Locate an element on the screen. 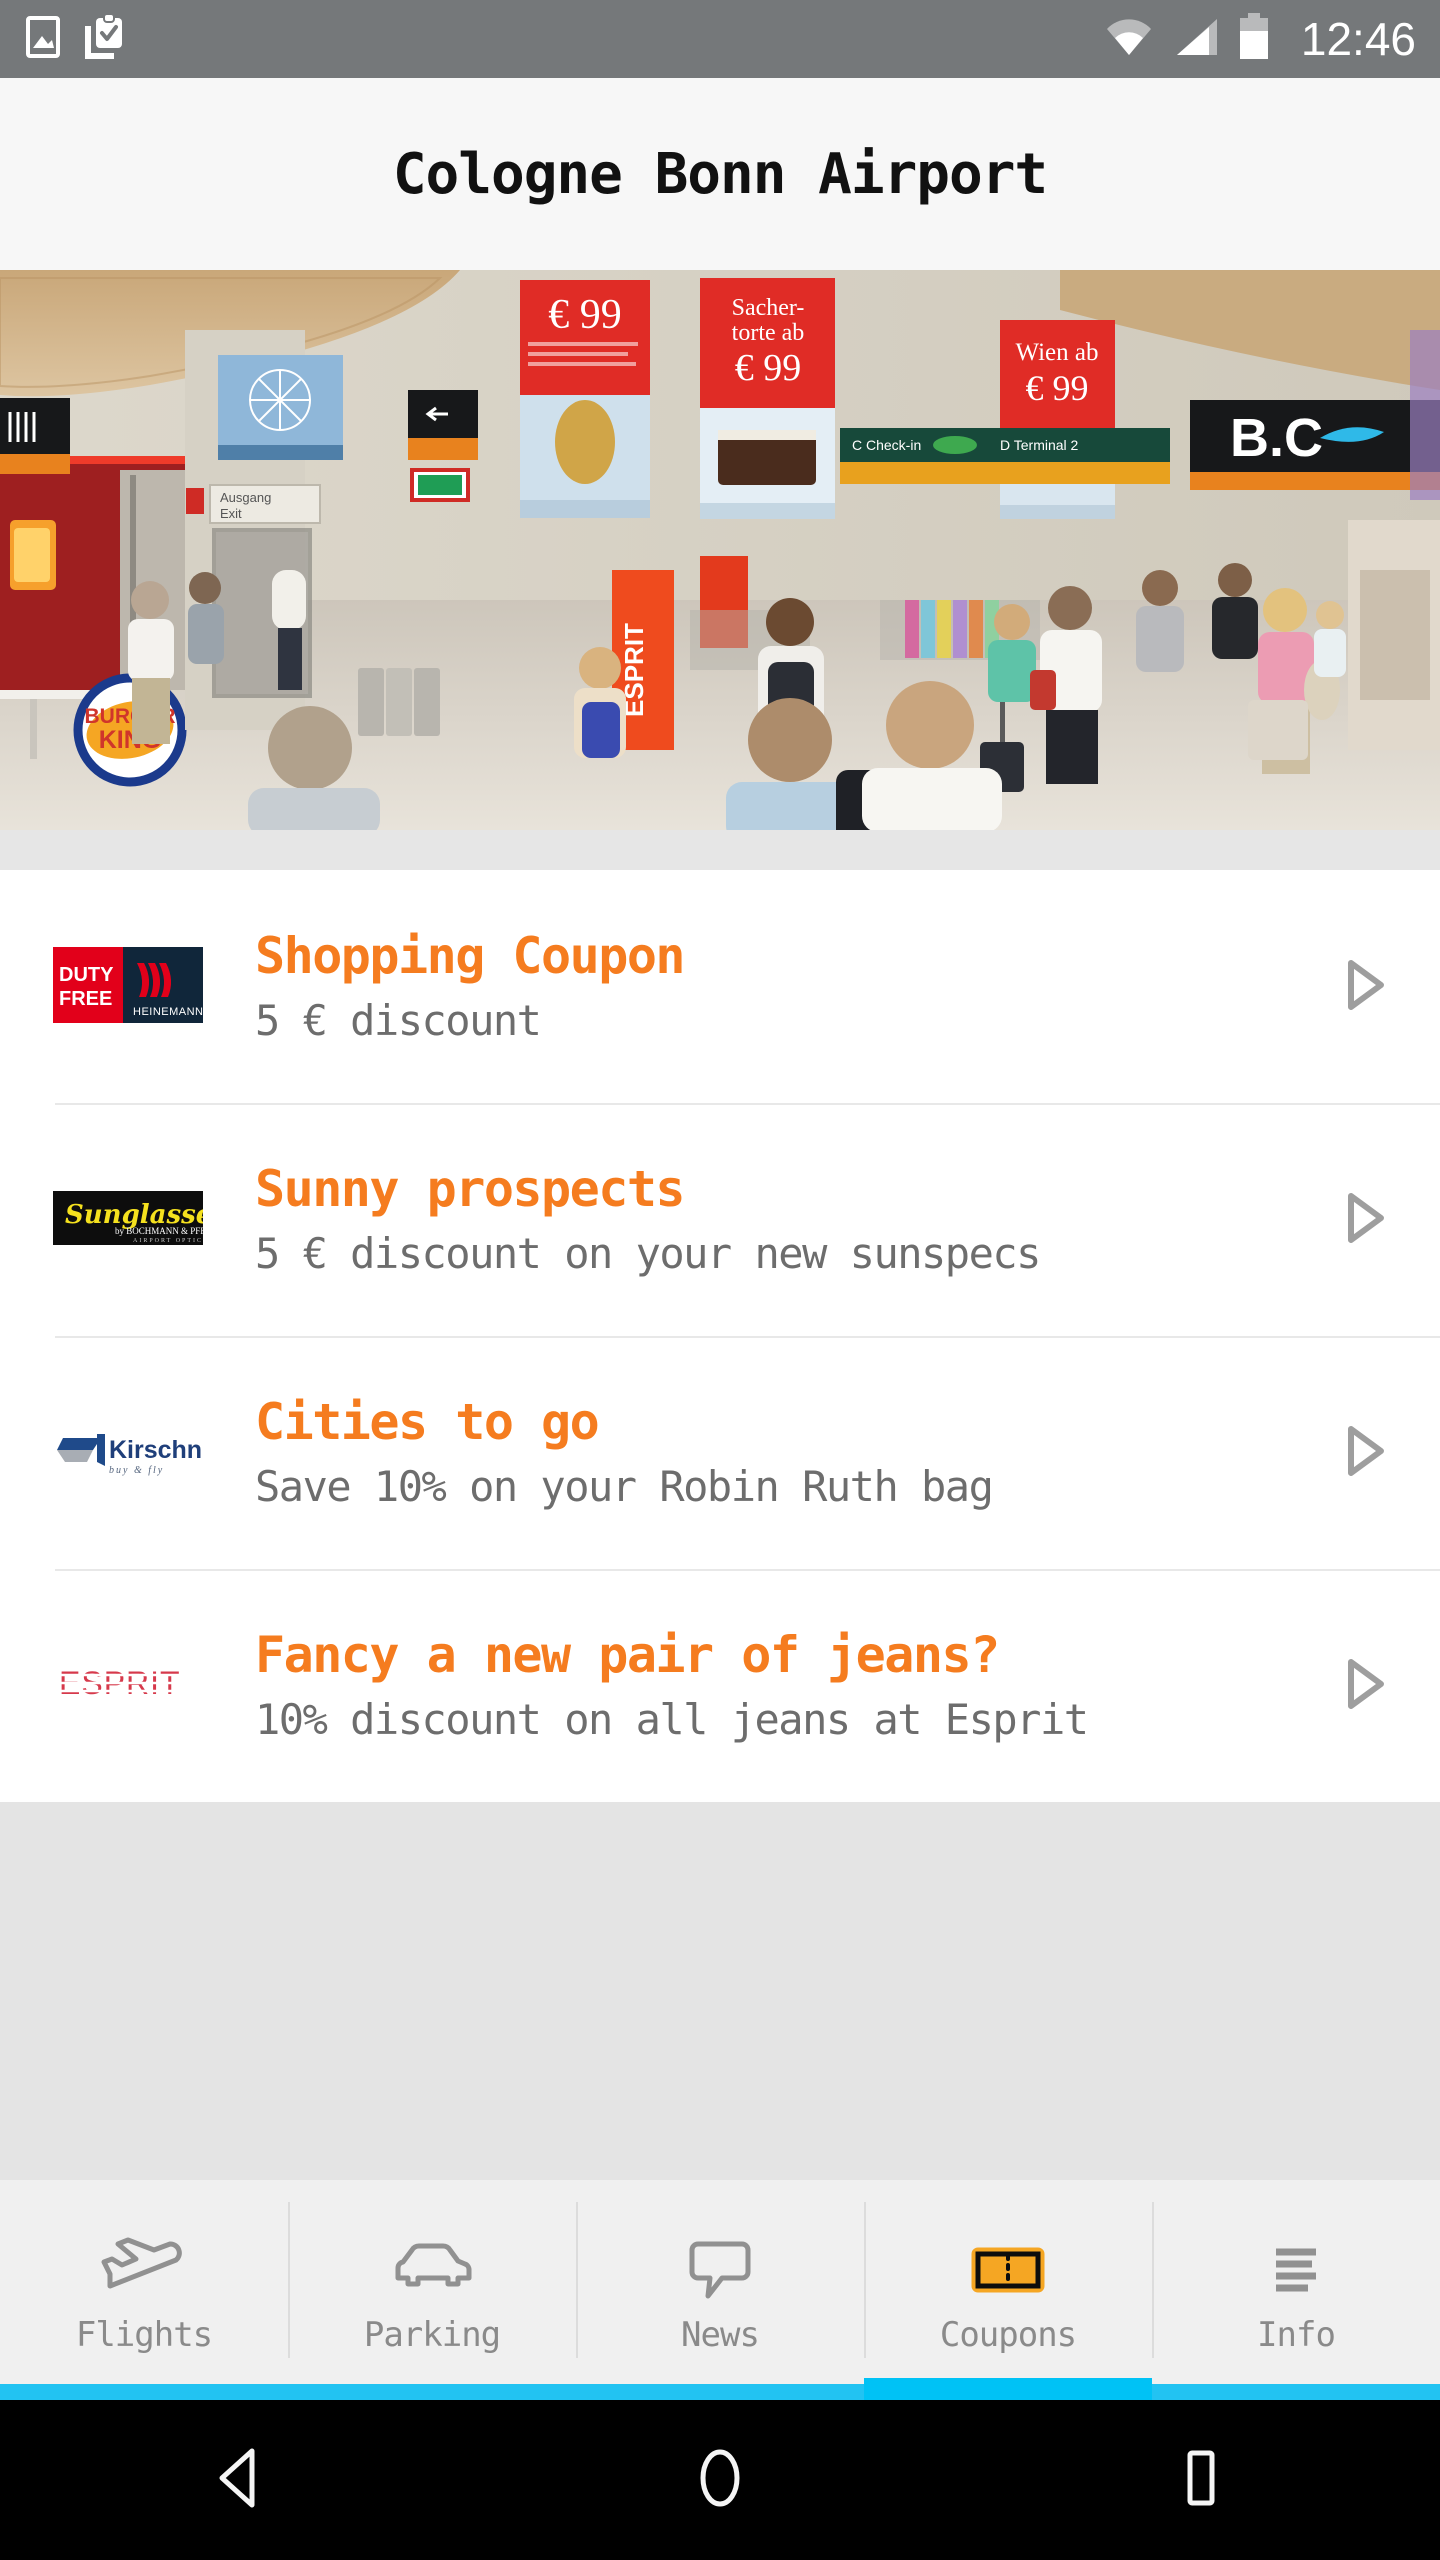  ticket-icon is located at coordinates (1008, 2269).